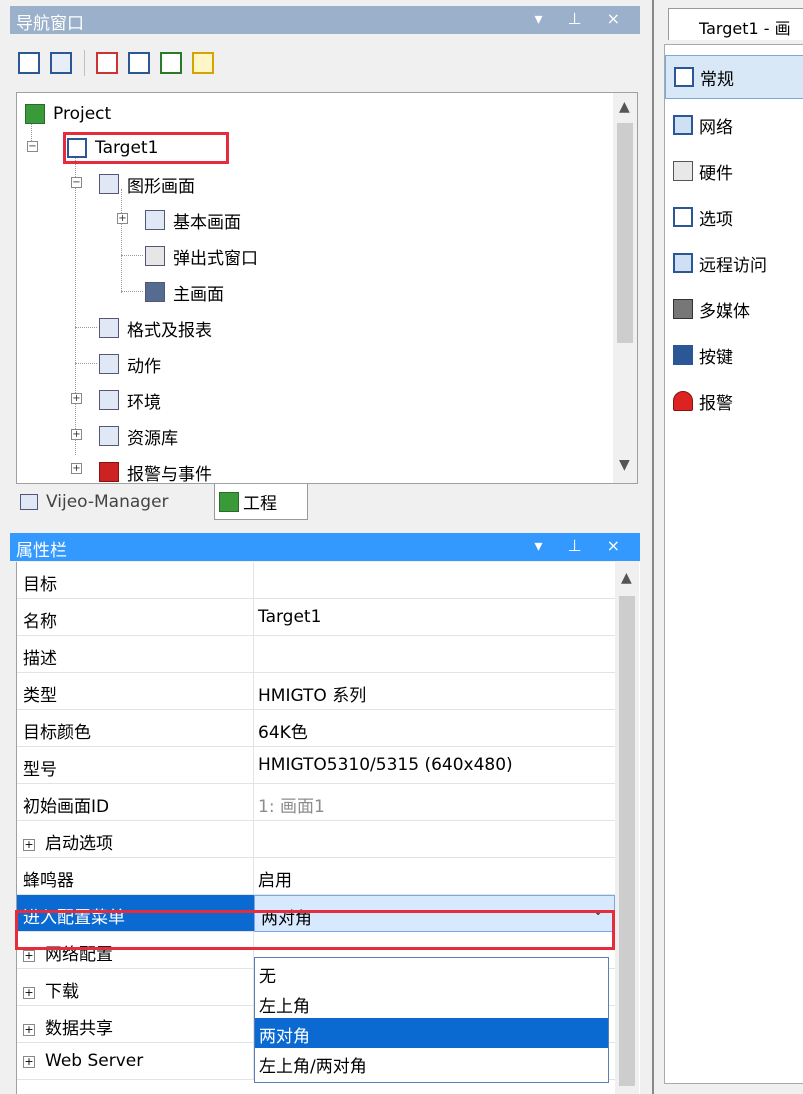  Describe the element at coordinates (431, 1063) in the screenshot. I see `dropdown-option-top-left-or-two-corners: 左上角/两对角` at that location.